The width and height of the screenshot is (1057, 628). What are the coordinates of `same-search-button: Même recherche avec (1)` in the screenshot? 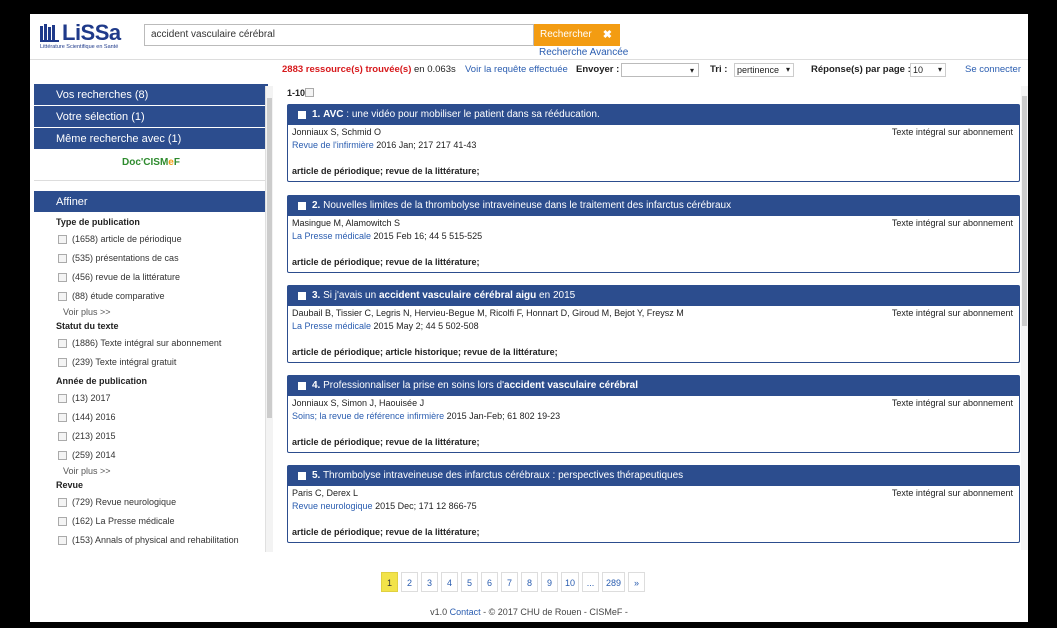 It's located at (151, 139).